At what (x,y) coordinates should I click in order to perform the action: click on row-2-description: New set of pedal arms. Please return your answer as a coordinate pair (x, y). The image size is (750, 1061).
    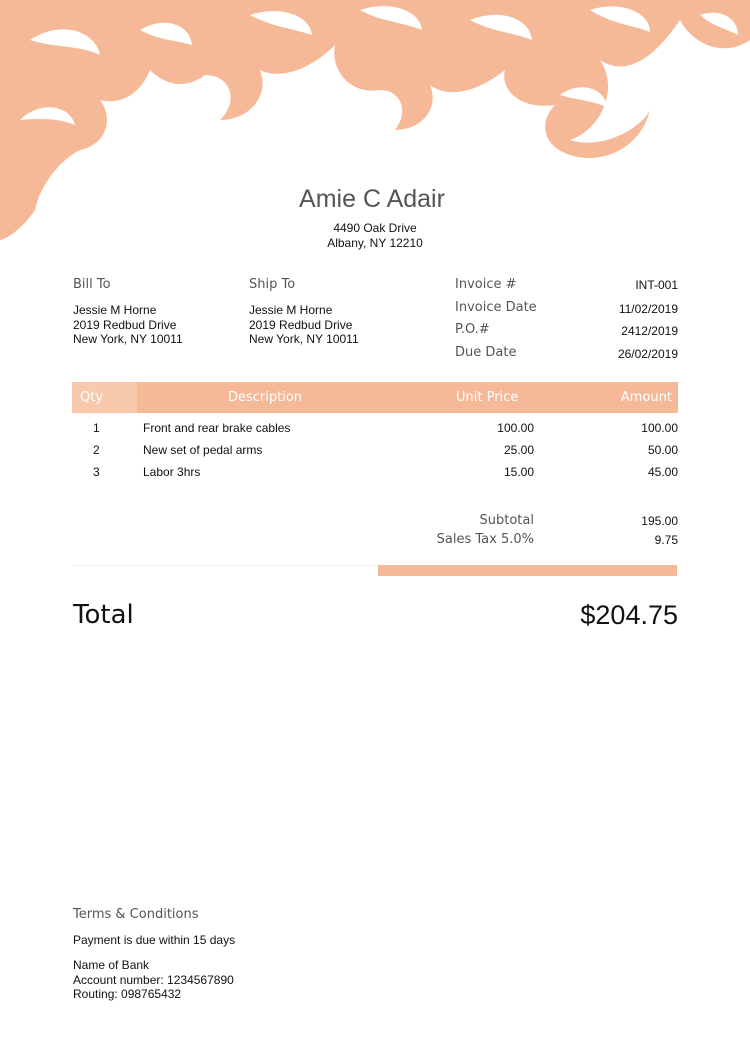
    Looking at the image, I should click on (203, 450).